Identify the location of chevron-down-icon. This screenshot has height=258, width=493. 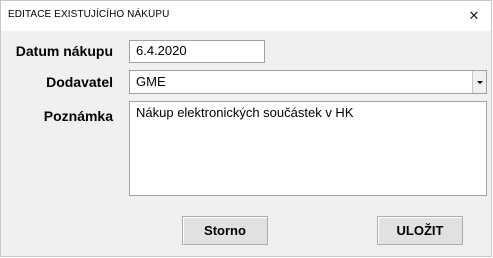
(479, 82).